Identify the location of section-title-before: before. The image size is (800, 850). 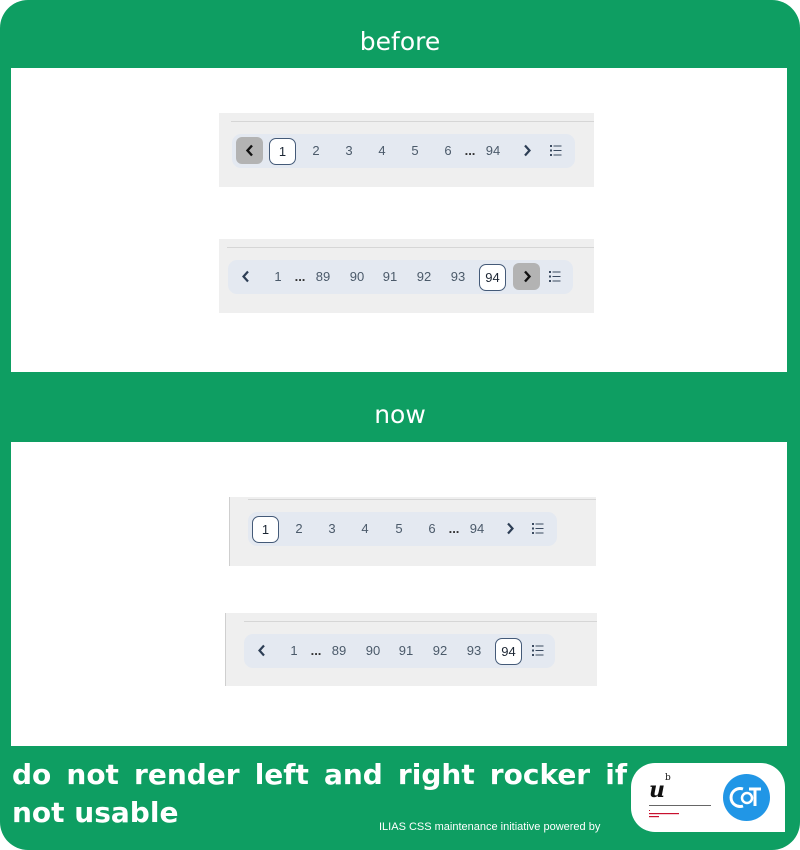
(400, 41).